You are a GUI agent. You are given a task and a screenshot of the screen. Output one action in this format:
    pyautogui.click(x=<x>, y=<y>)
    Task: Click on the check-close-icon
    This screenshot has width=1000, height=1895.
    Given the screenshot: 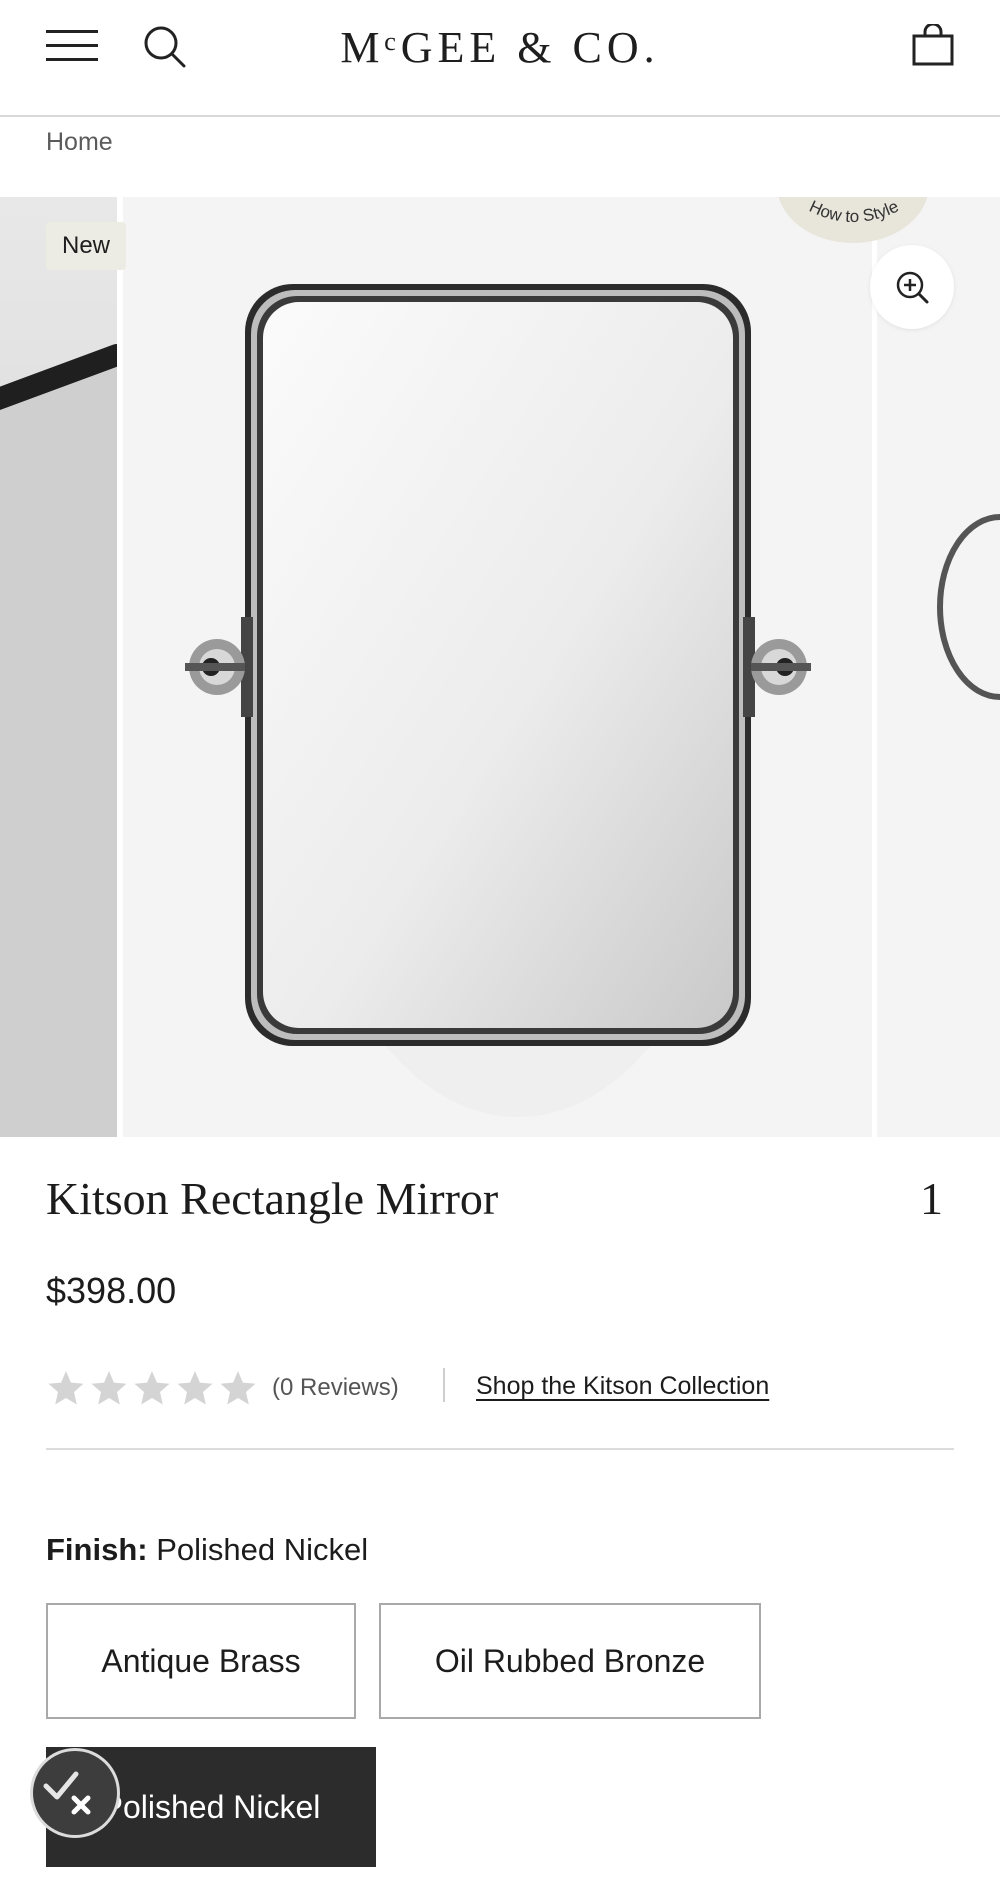 What is the action you would take?
    pyautogui.click(x=67, y=1793)
    